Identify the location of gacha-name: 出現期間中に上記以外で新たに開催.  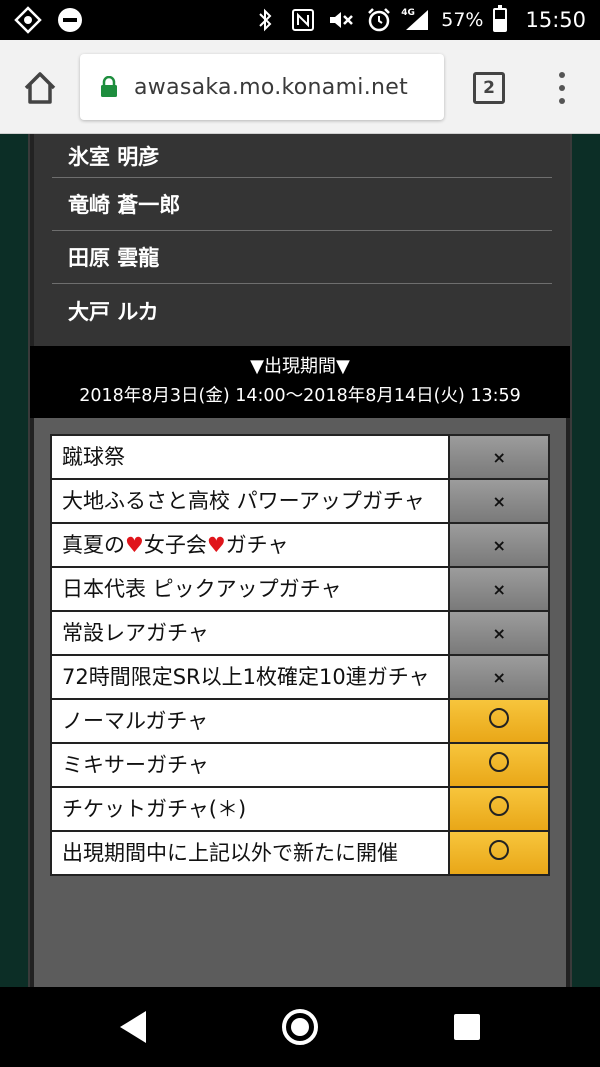
(250, 853).